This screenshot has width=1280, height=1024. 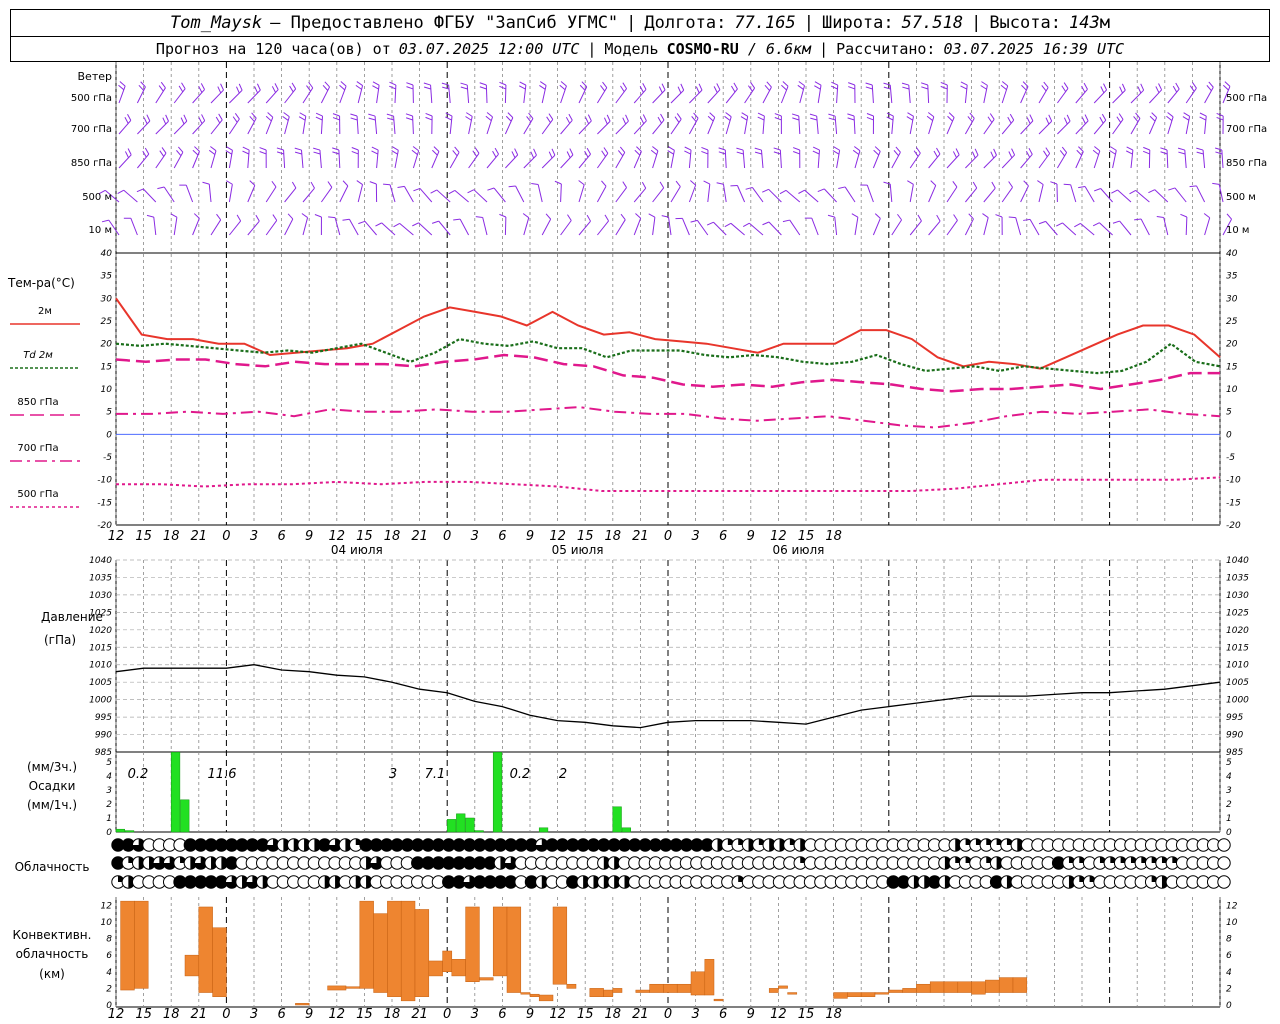 I want to click on temp-legend-label: 500 гПа, so click(x=37, y=494).